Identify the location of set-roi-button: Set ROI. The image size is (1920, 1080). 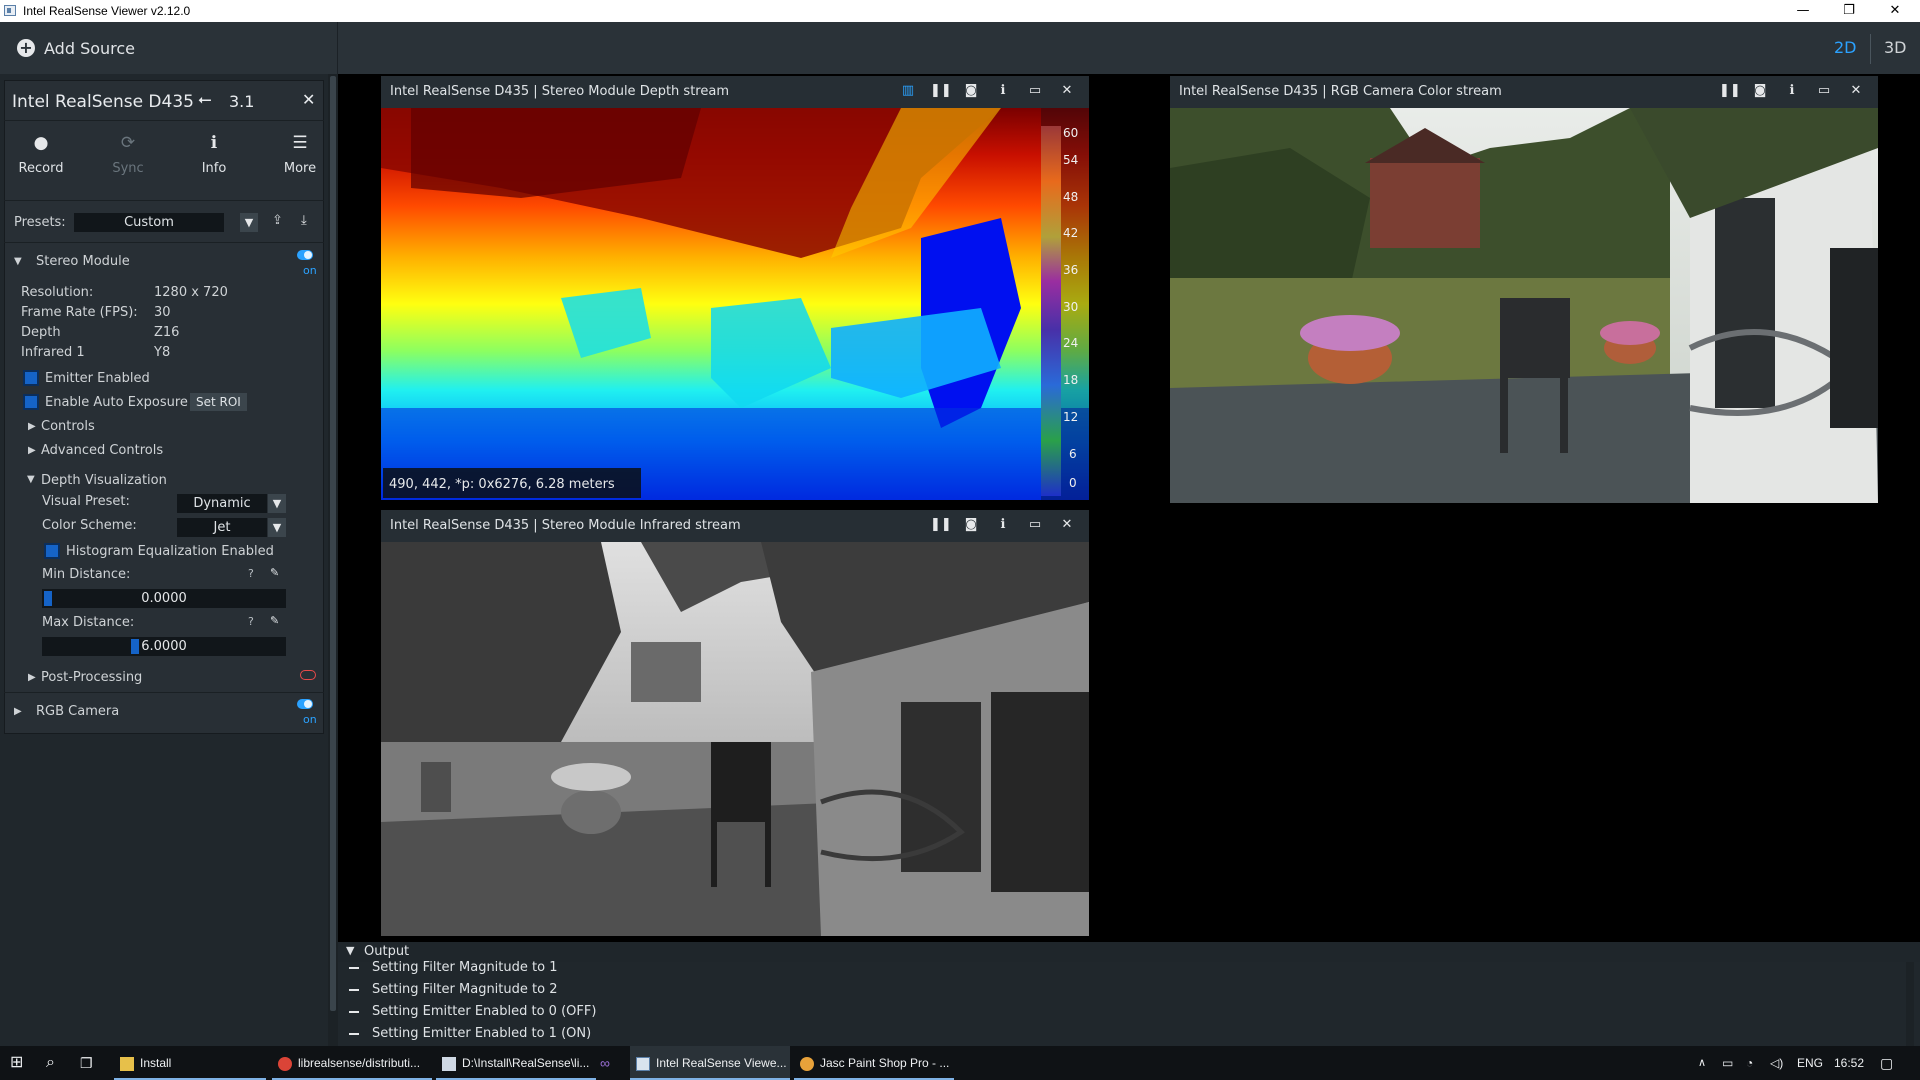
(218, 402).